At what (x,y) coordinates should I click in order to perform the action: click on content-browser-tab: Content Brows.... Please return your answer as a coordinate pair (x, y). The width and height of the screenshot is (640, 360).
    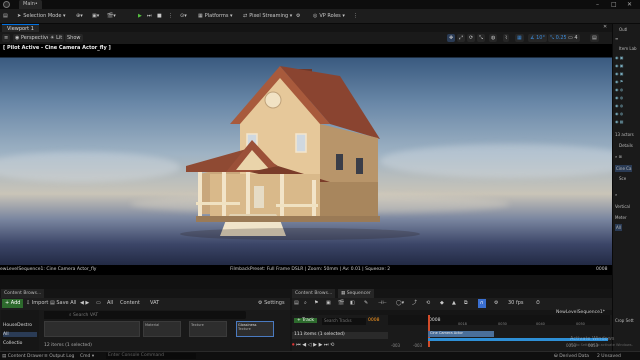
    Looking at the image, I should click on (23, 293).